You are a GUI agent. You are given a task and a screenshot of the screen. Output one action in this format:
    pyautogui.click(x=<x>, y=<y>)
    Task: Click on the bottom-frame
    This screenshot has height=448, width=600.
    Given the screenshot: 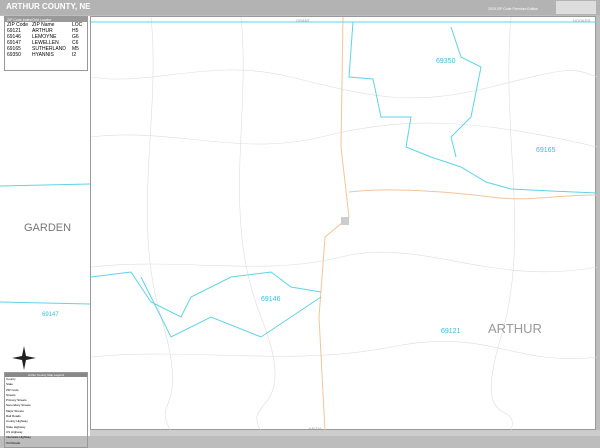 What is the action you would take?
    pyautogui.click(x=345, y=433)
    